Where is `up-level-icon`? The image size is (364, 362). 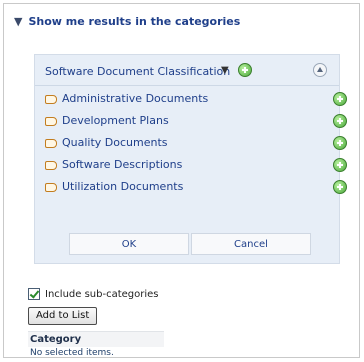
up-level-icon is located at coordinates (320, 70).